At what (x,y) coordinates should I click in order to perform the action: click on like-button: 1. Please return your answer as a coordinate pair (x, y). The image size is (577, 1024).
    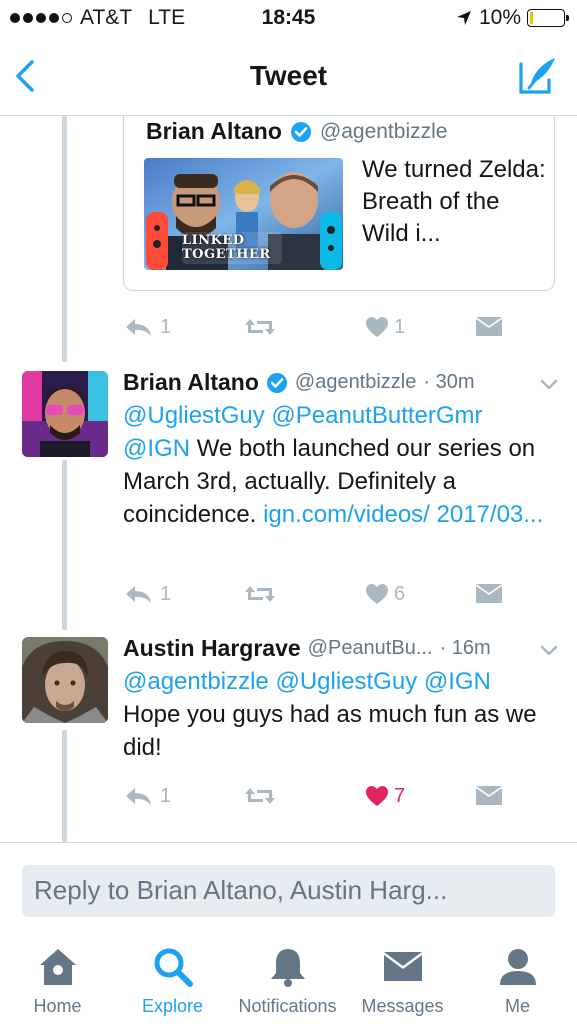
    Looking at the image, I should click on (385, 327).